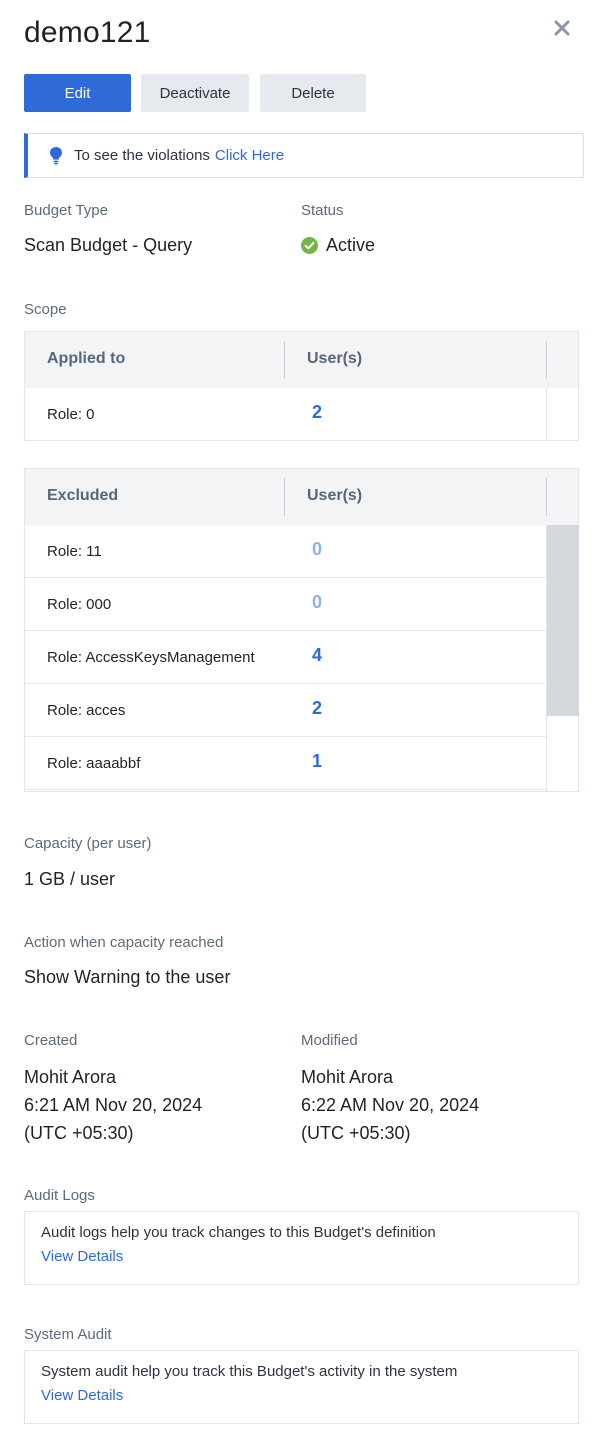 This screenshot has width=594, height=1452. I want to click on delete-button: Delete, so click(313, 93).